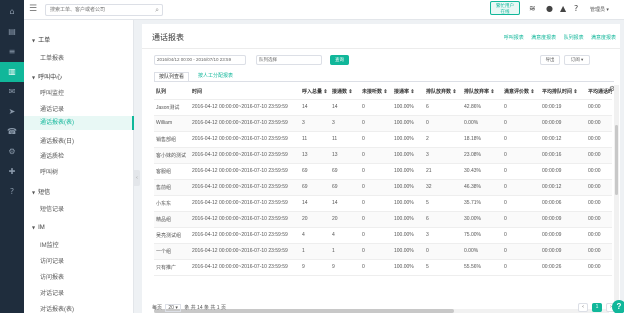 This screenshot has height=313, width=624. Describe the element at coordinates (52, 260) in the screenshot. I see `nav-item-visit-records: 访问记录` at that location.